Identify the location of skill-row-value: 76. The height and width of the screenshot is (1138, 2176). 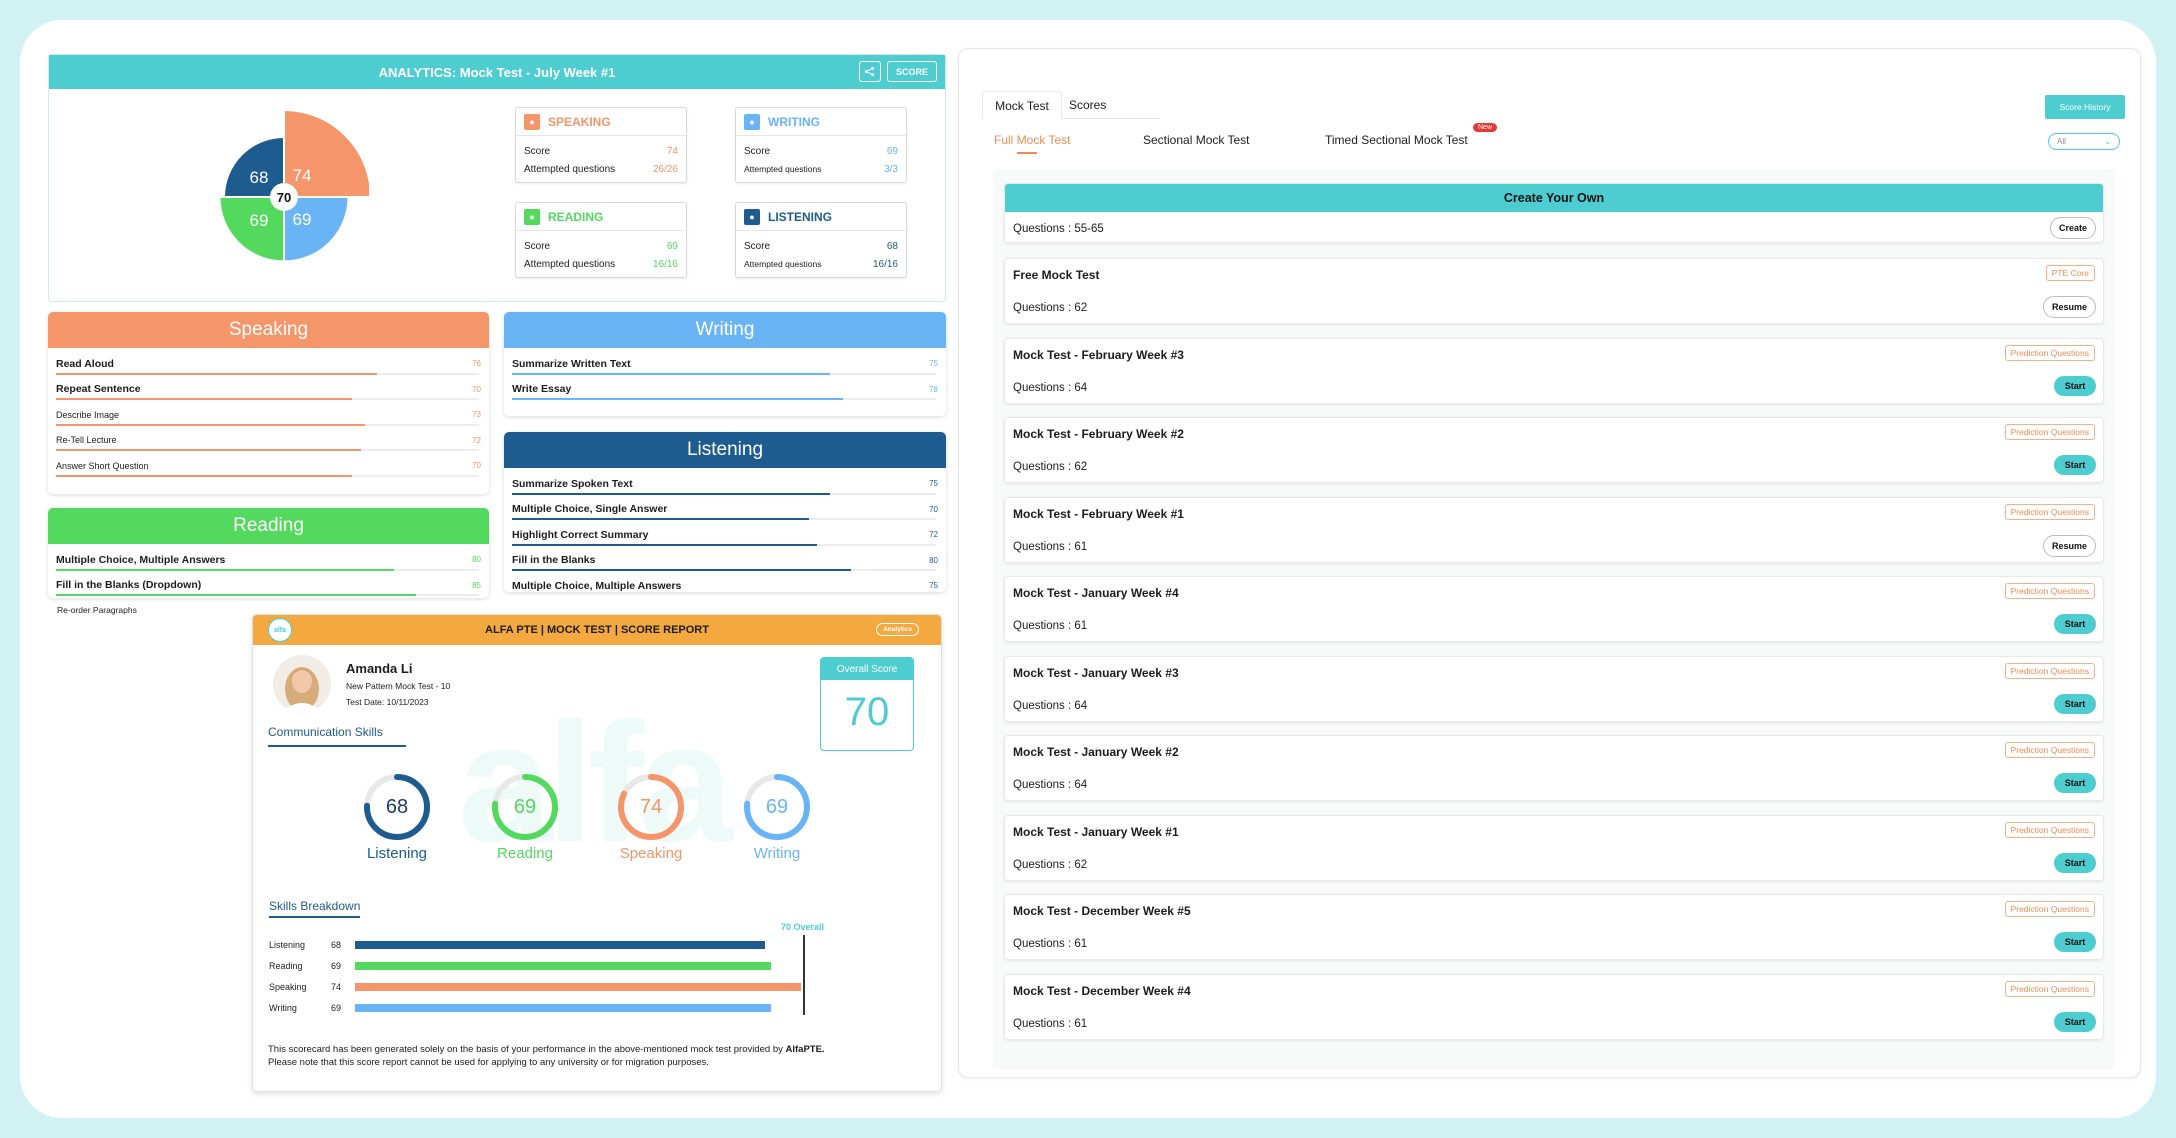
(476, 364).